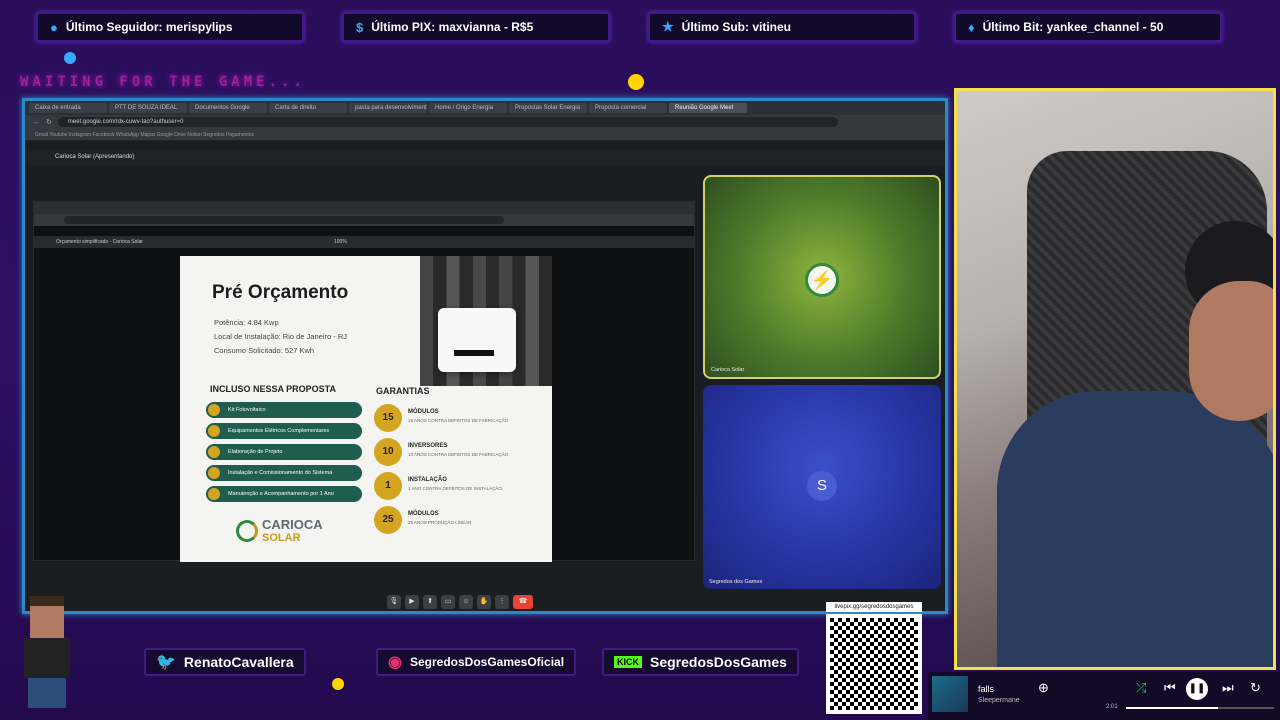 This screenshot has width=1280, height=720. I want to click on raise-hand-icon: ✋, so click(484, 602).